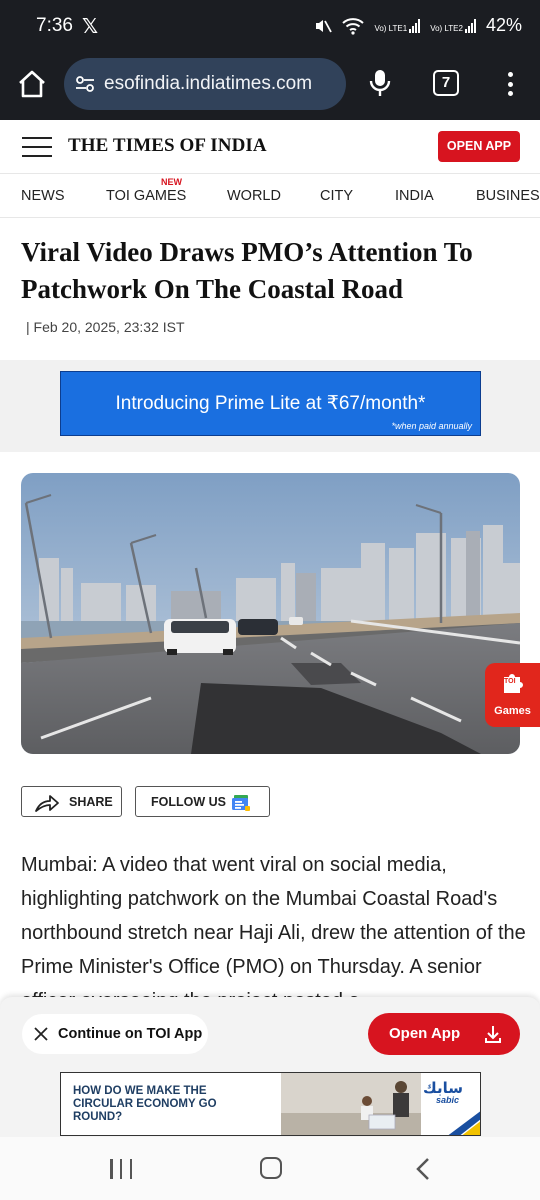  What do you see at coordinates (391, 28) in the screenshot?
I see `sim1-label: Vo) LTE1` at bounding box center [391, 28].